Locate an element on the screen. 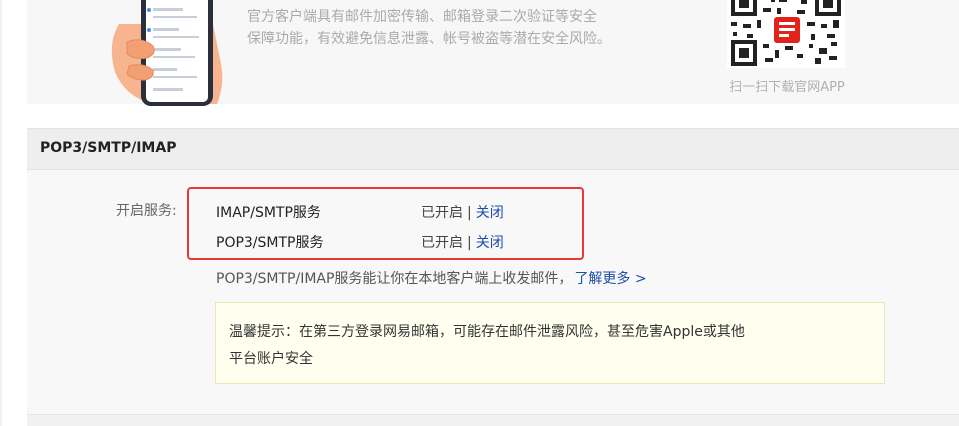  warning-line-1: 温馨提示：在第三方登录网易邮箱，可能存在邮件泄露风险，甚至危害Apple或其他 is located at coordinates (487, 332).